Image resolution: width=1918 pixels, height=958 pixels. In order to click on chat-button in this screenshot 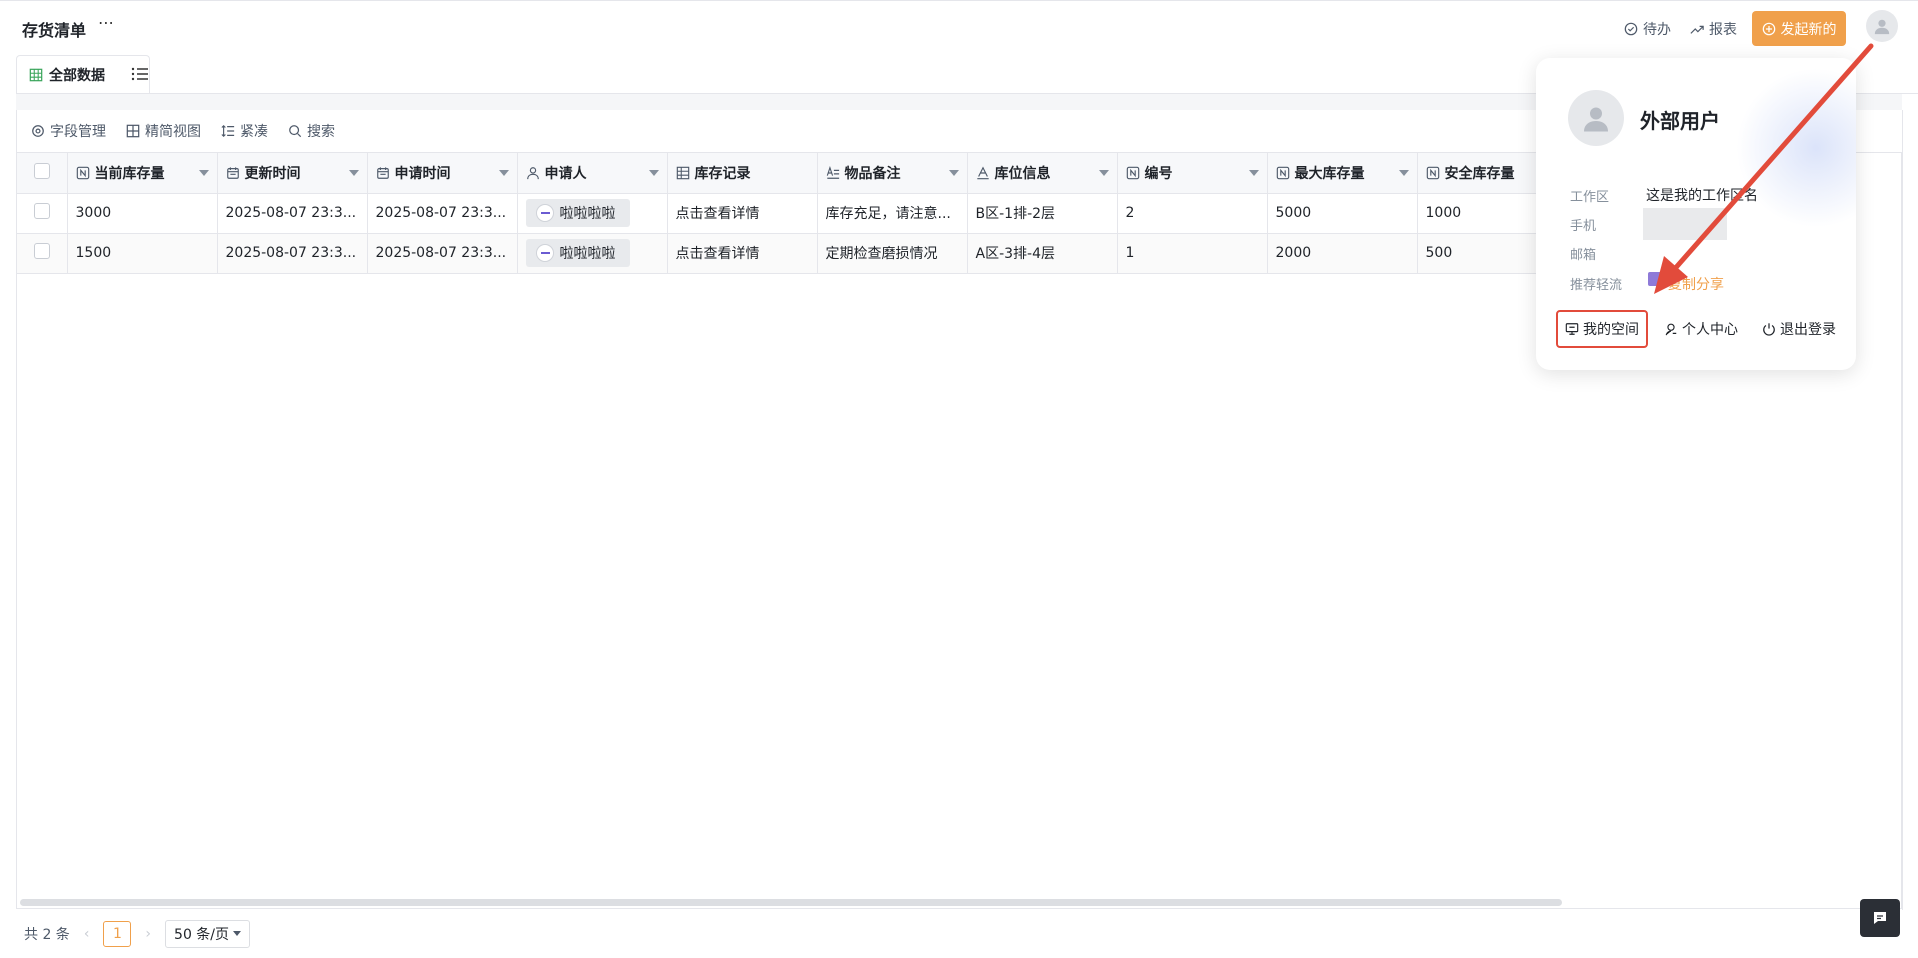, I will do `click(1880, 918)`.